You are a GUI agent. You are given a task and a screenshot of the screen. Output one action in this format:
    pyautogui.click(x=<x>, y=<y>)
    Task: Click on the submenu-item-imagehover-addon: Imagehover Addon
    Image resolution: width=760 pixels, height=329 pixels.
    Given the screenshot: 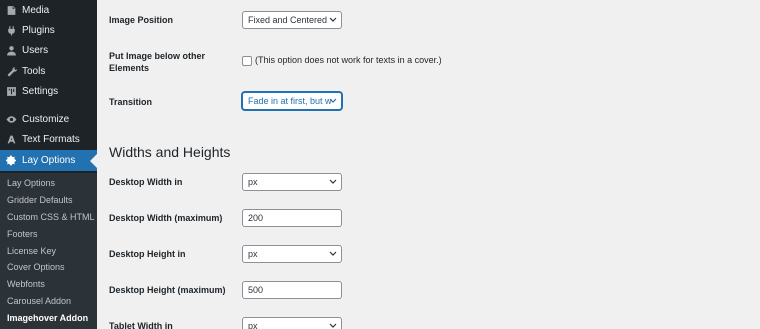 What is the action you would take?
    pyautogui.click(x=47, y=318)
    